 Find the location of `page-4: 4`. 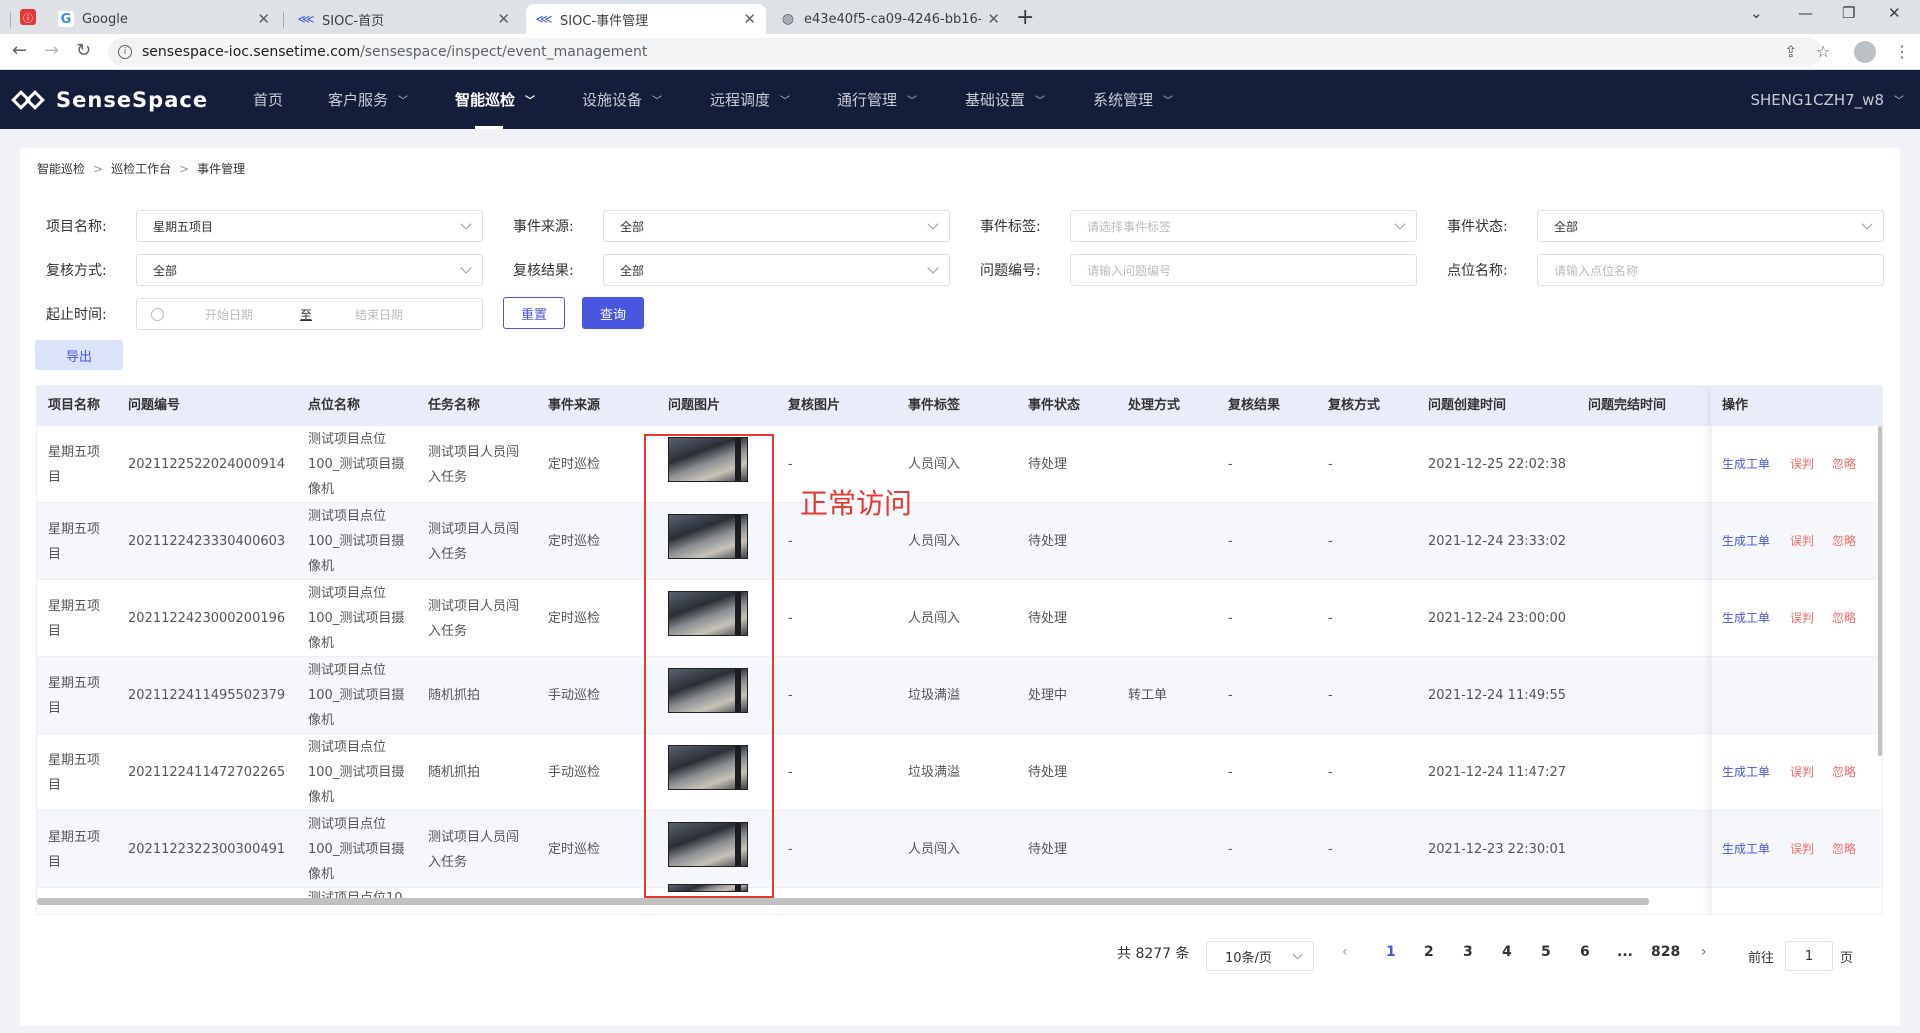

page-4: 4 is located at coordinates (1507, 952).